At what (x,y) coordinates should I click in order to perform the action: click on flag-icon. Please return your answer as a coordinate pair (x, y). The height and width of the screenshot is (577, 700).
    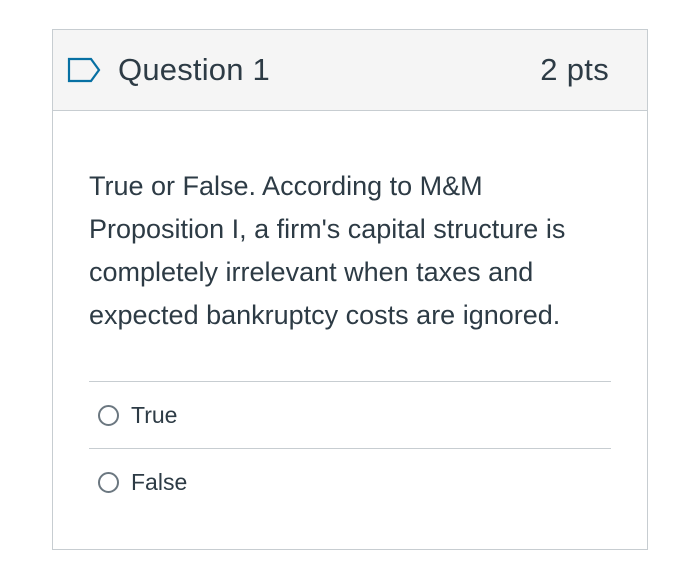
    Looking at the image, I should click on (85, 70).